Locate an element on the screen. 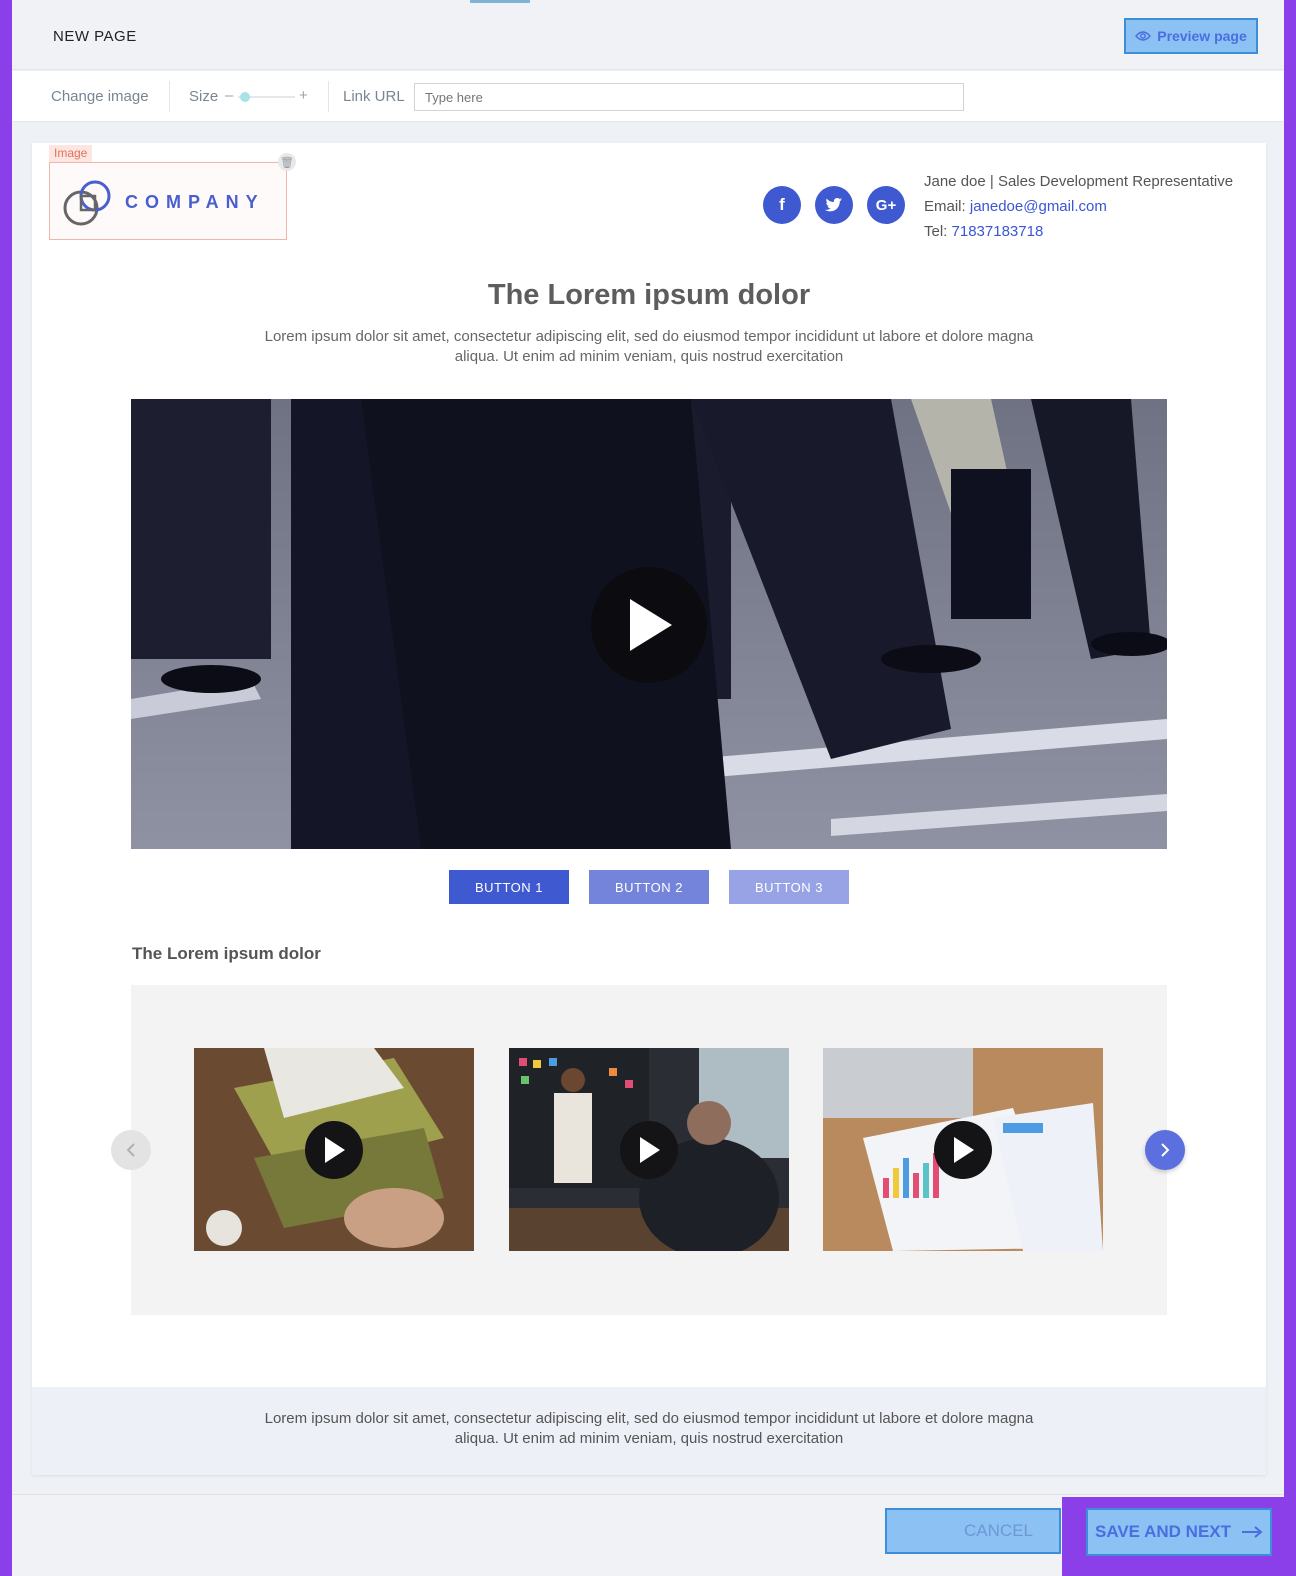 The width and height of the screenshot is (1296, 1576). facebook-glyph: f is located at coordinates (782, 204).